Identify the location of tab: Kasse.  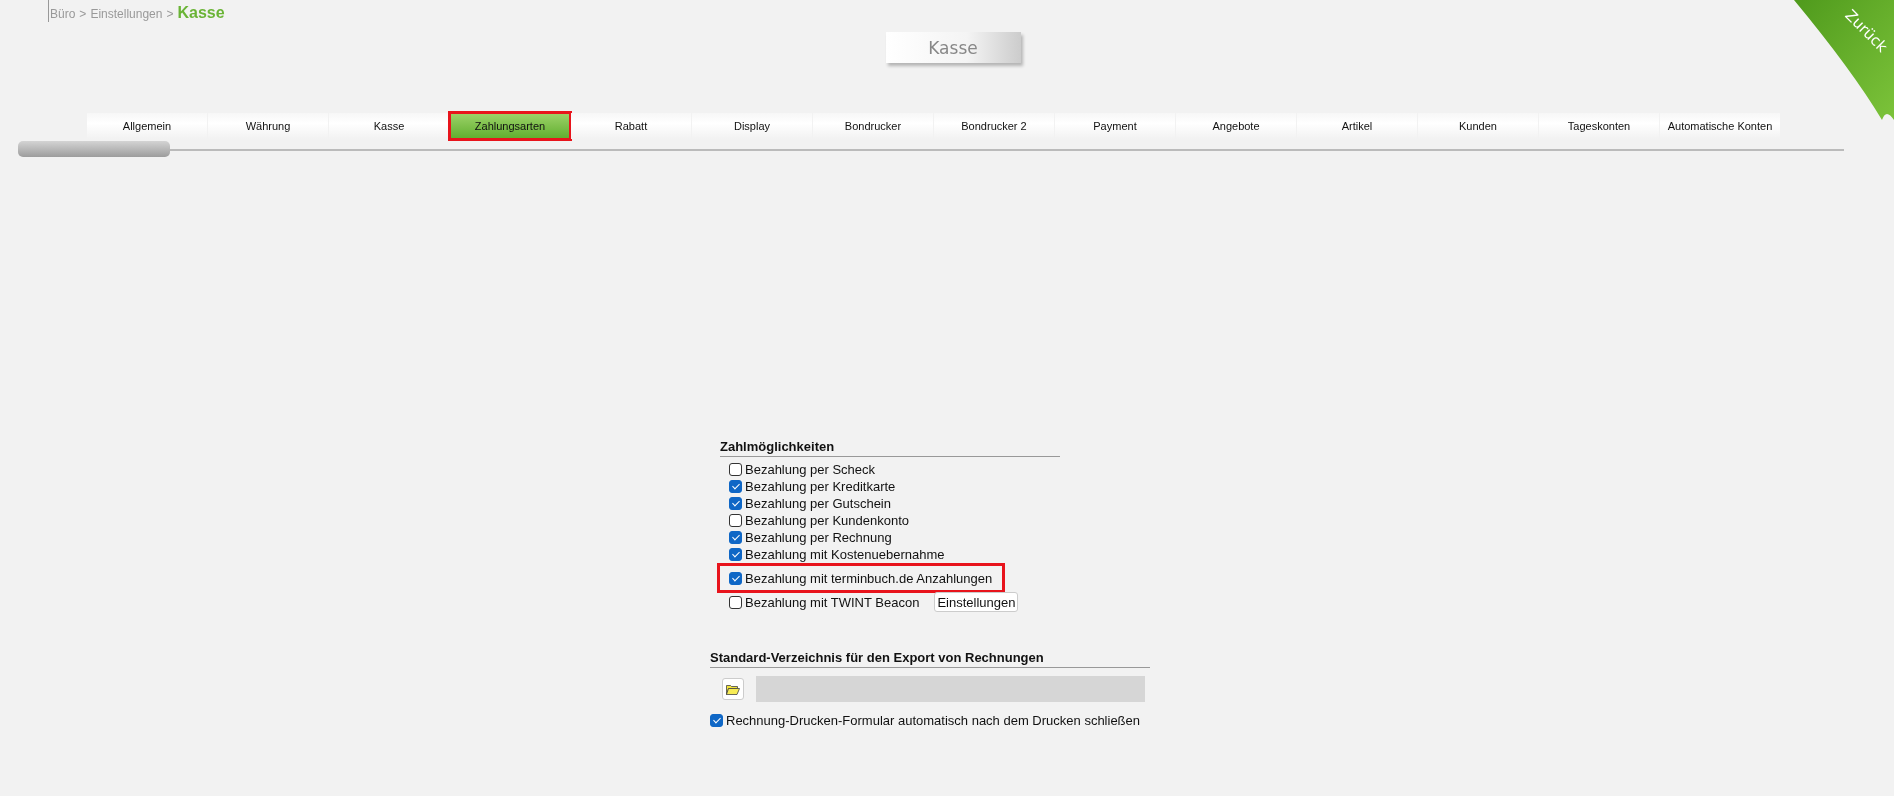
(389, 126).